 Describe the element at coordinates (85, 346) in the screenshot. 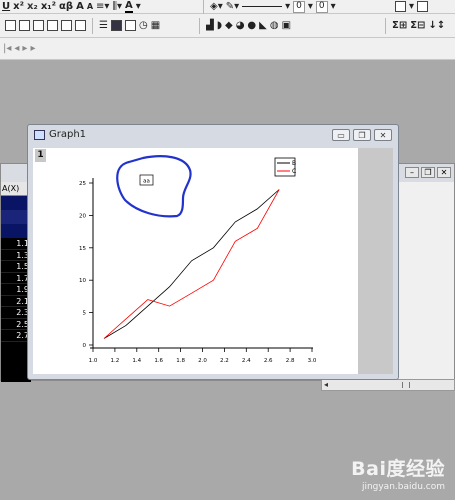

I see `y-tick-label: 0` at that location.